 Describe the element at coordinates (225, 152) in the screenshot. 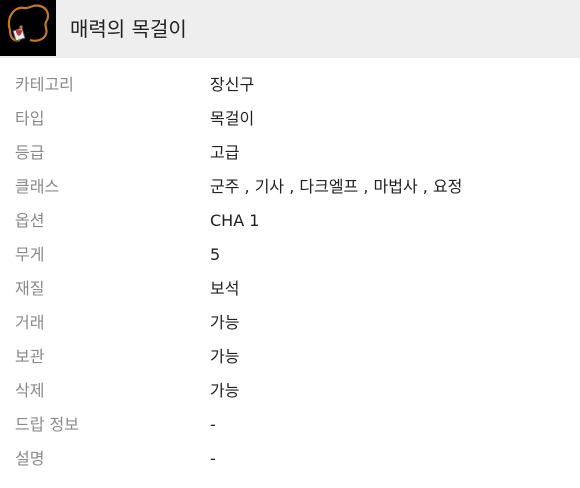

I see `property-value: 고급` at that location.